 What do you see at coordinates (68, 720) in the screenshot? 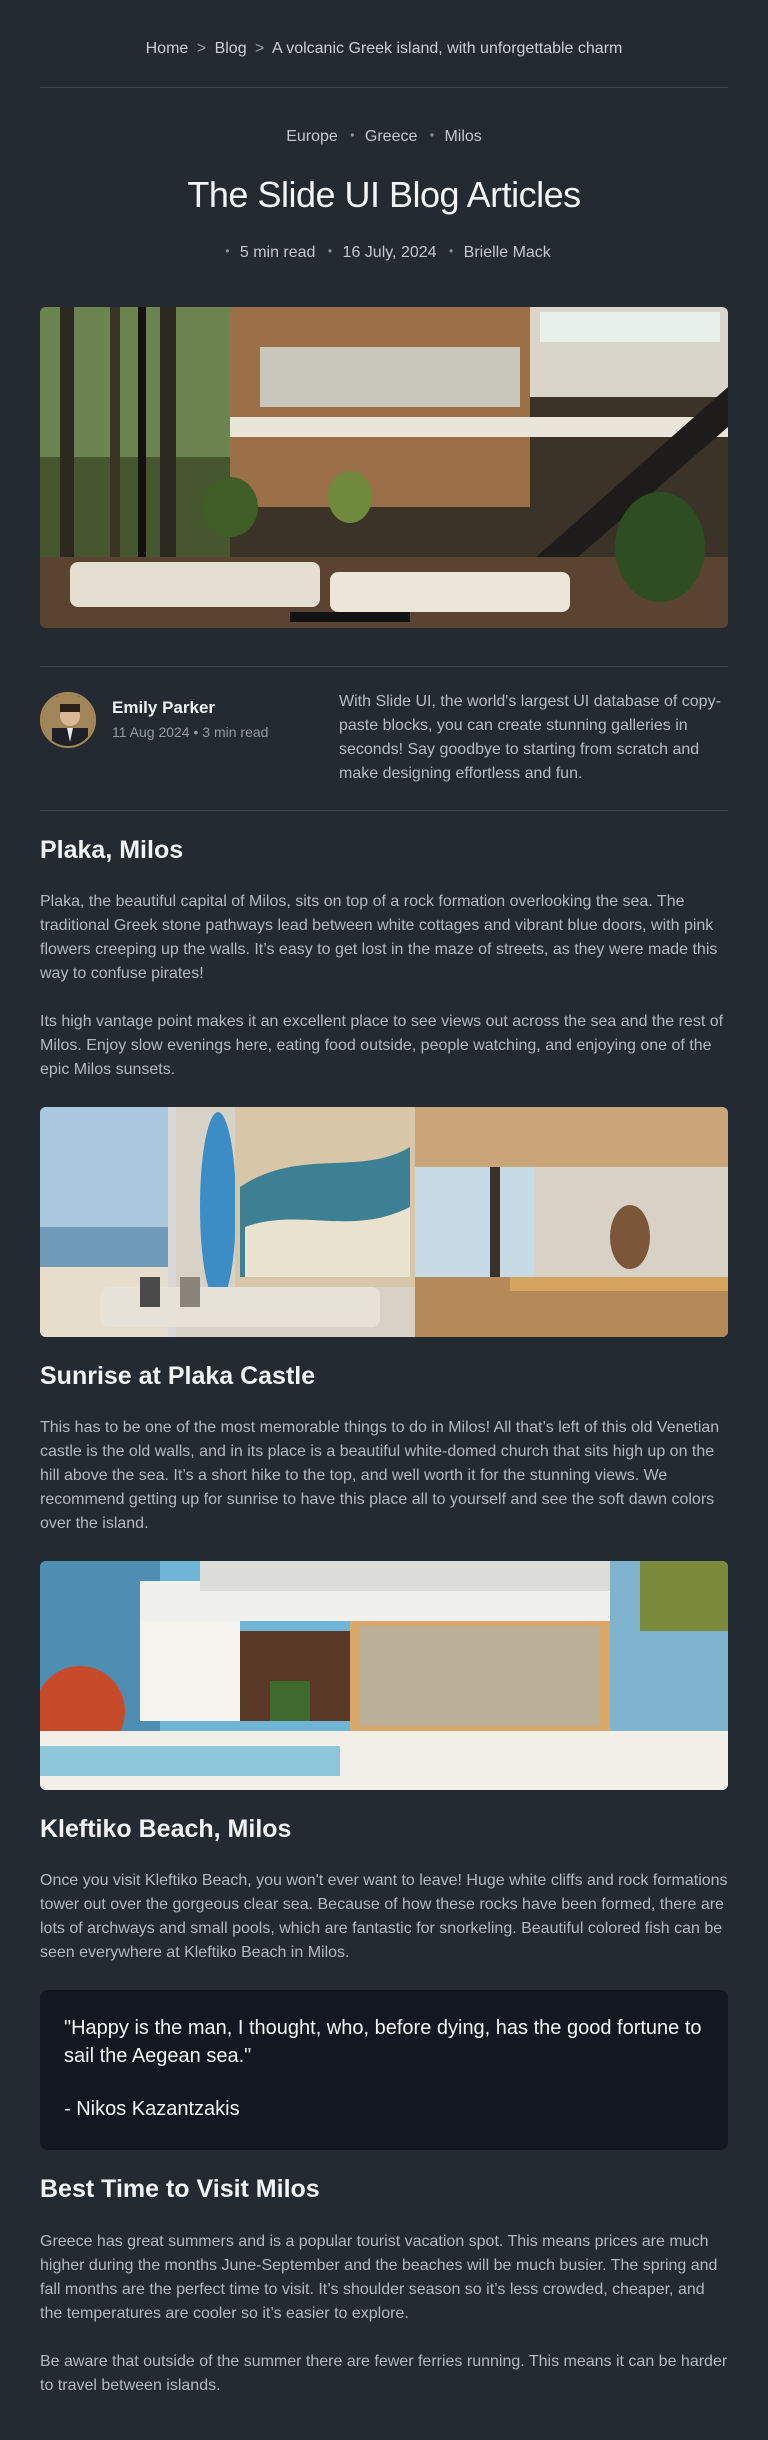
I see `avatar` at bounding box center [68, 720].